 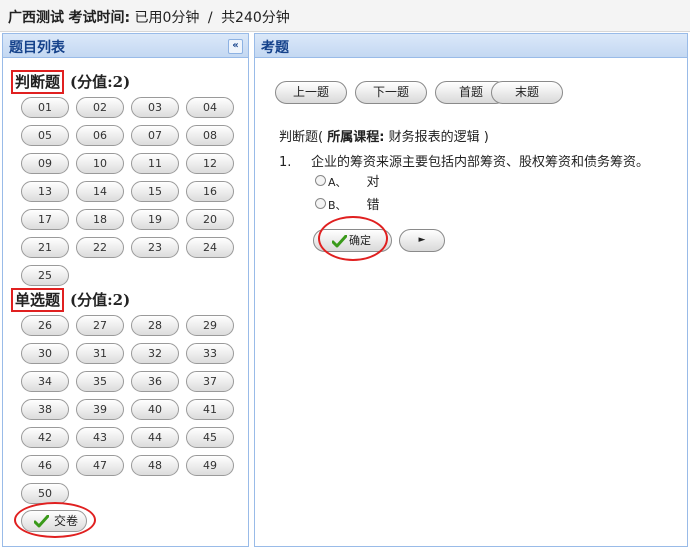 I want to click on question-button: 33, so click(x=210, y=353).